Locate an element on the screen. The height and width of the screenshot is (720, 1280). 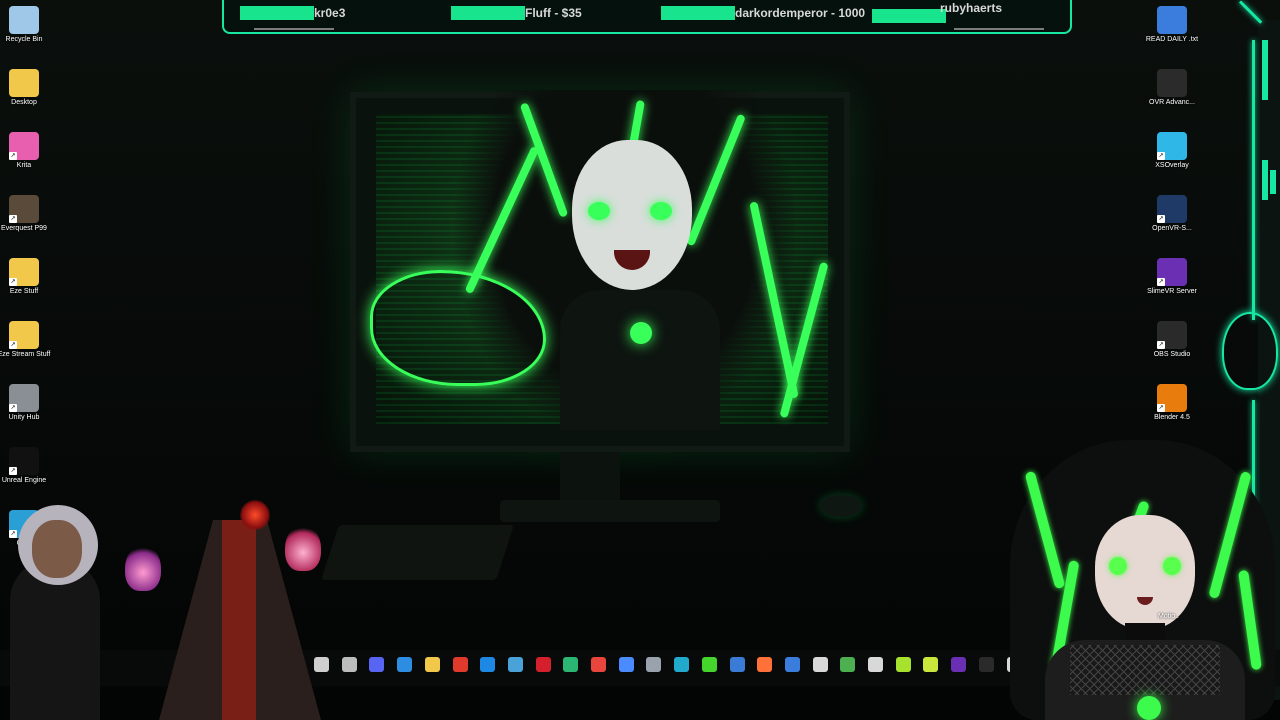
cq-icon is located at coordinates (682, 664).